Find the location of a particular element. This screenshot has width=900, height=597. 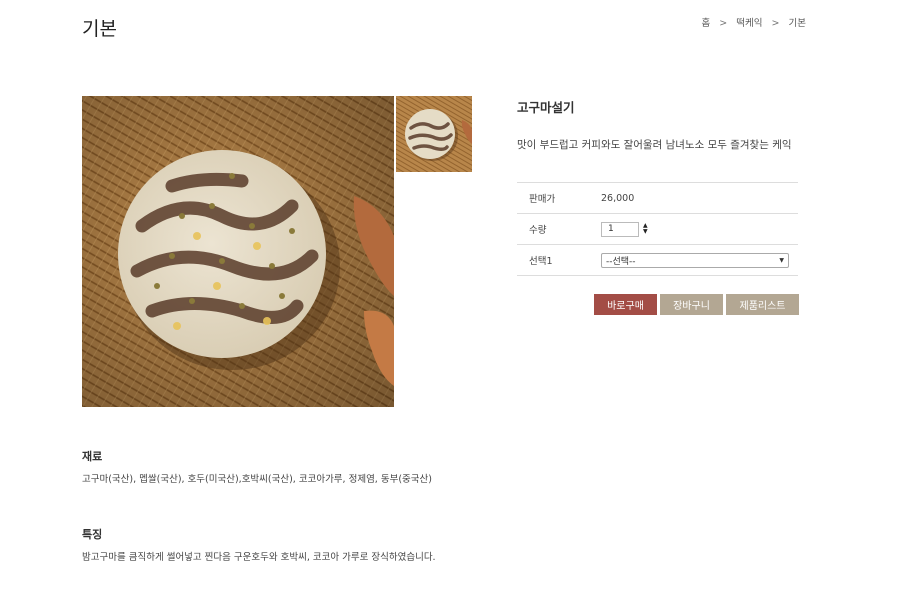

option-label: 선택1 is located at coordinates (541, 261).